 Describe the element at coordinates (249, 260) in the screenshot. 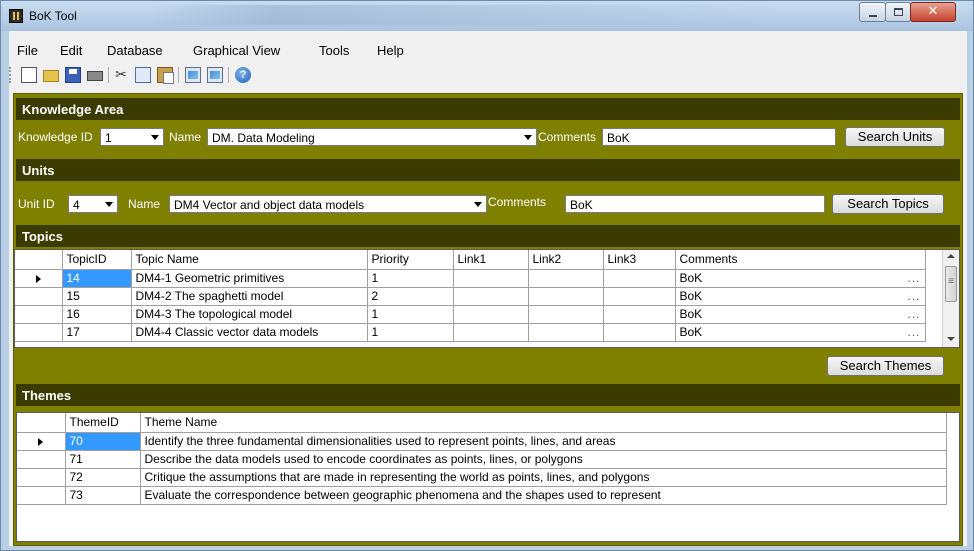

I see `column-header: Topic Name` at that location.